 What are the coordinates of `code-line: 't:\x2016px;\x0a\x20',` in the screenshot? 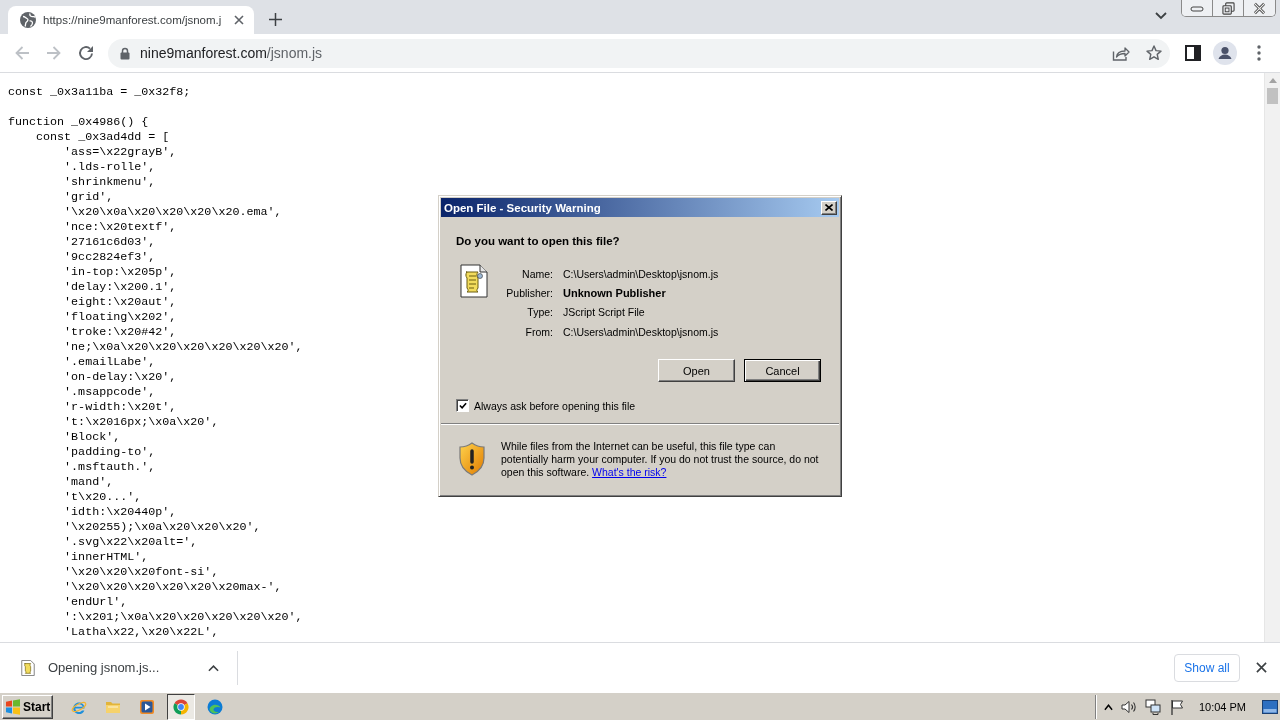 It's located at (141, 422).